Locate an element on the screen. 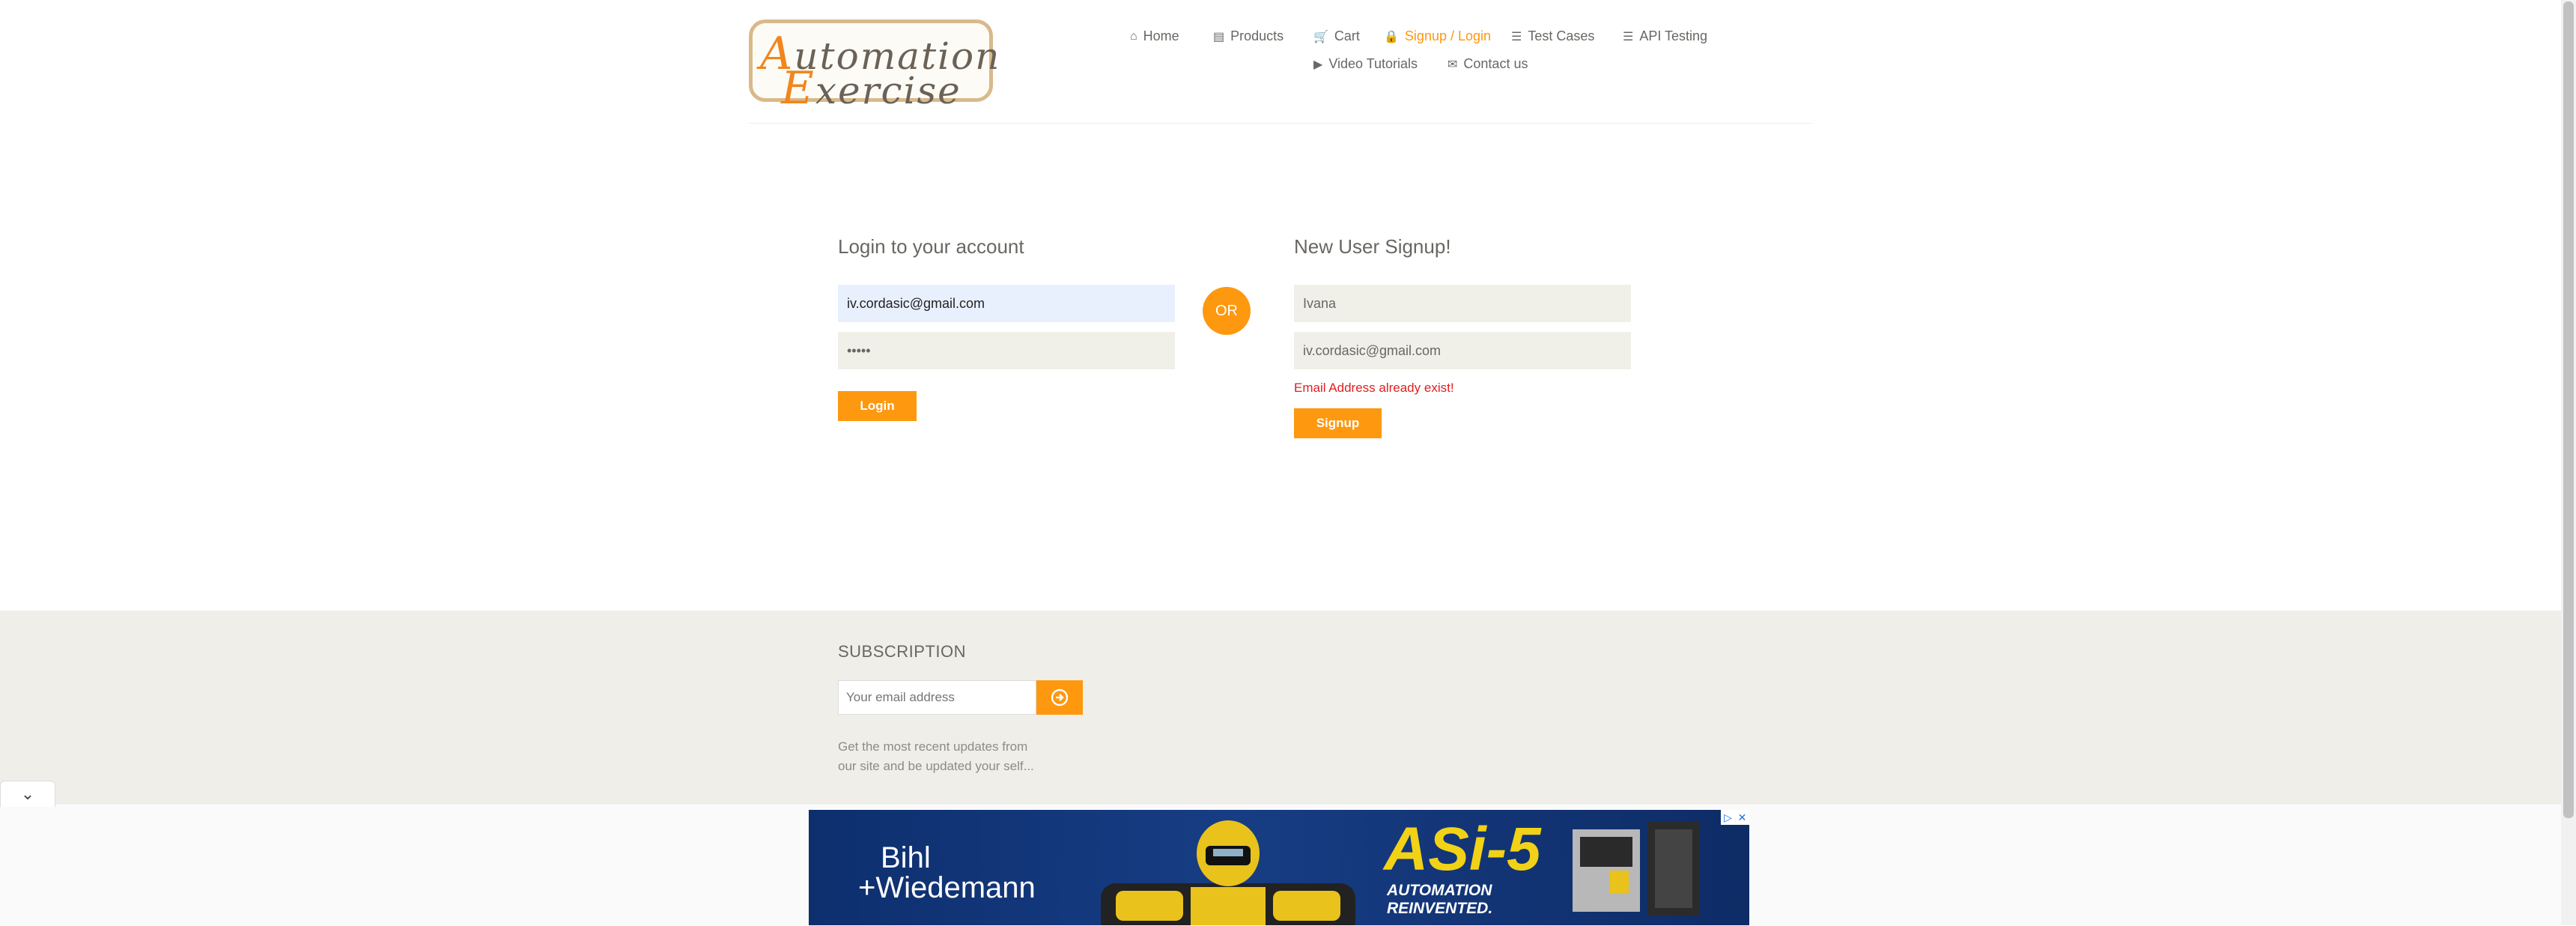 The height and width of the screenshot is (926, 2576). ad-info-icon: ▷ is located at coordinates (1728, 817).